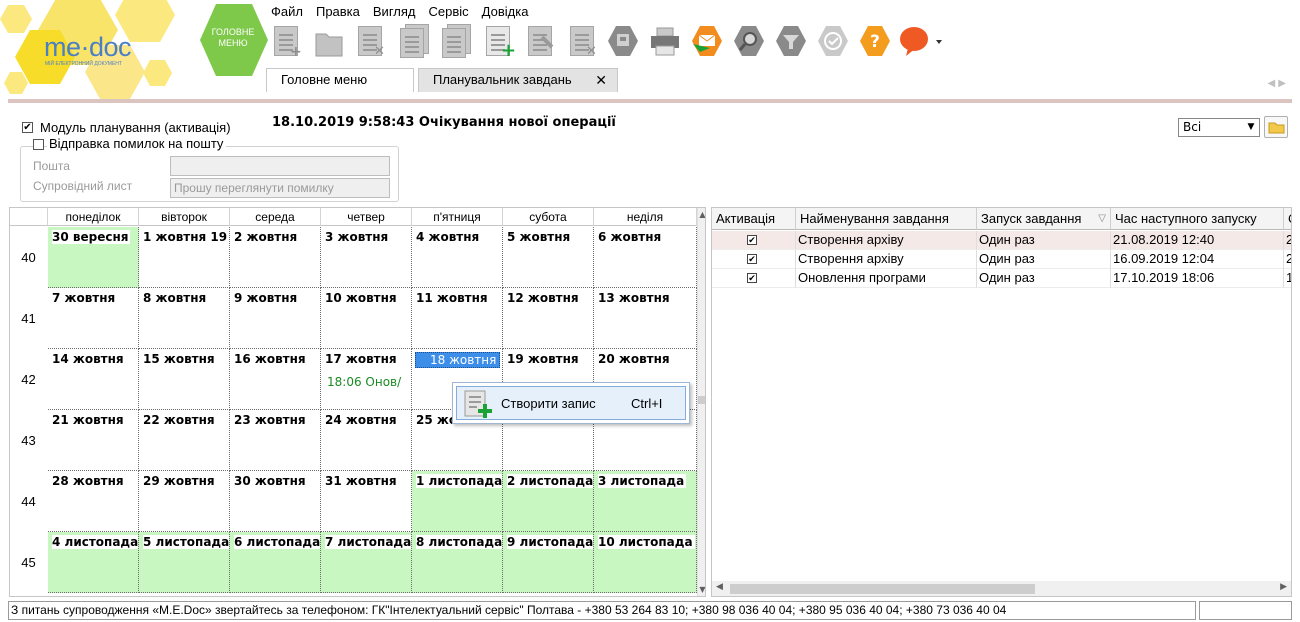  Describe the element at coordinates (499, 41) in the screenshot. I see `create-record-icon: +` at that location.